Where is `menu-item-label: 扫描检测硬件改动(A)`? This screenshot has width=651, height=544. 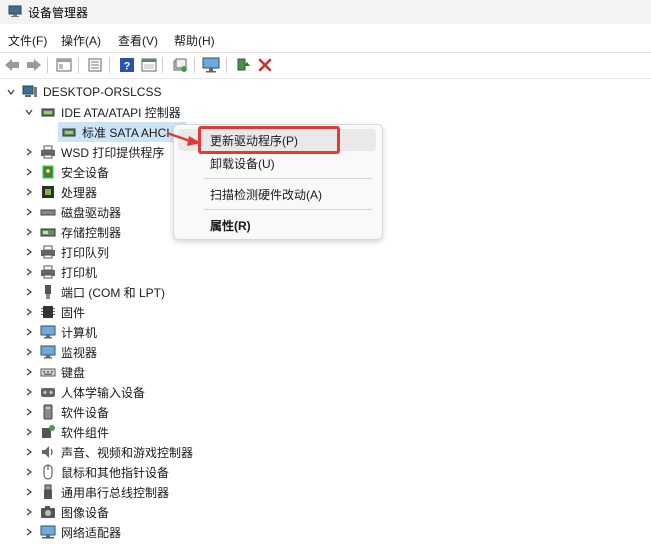 menu-item-label: 扫描检测硬件改动(A) is located at coordinates (266, 194).